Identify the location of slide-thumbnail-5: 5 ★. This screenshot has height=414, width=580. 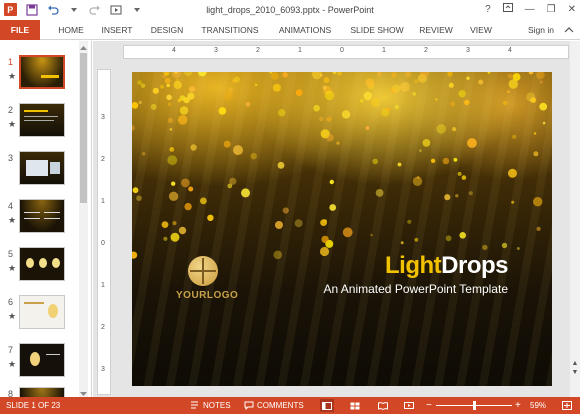
(45, 270).